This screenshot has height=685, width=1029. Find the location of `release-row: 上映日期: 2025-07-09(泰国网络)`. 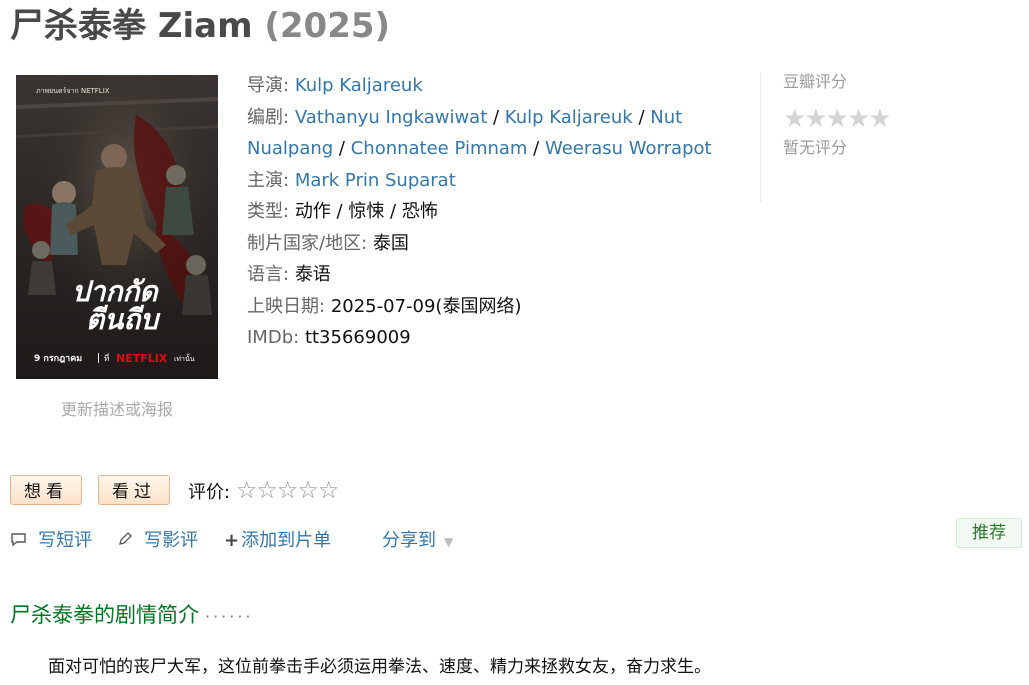

release-row: 上映日期: 2025-07-09(泰国网络) is located at coordinates (487, 307).